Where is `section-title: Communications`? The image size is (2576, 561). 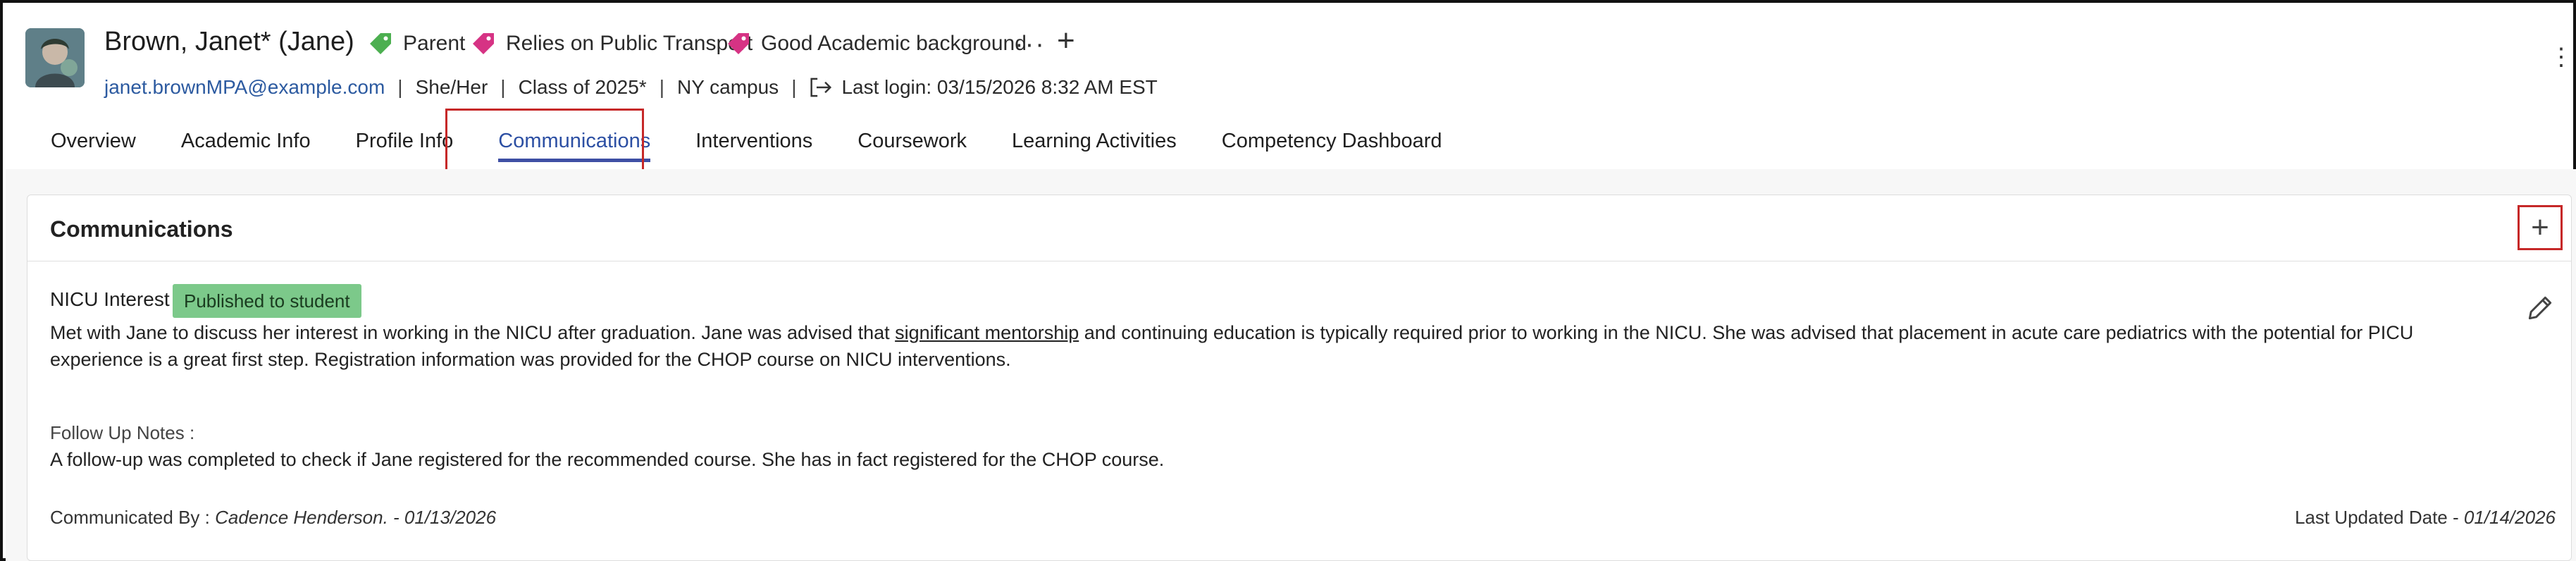 section-title: Communications is located at coordinates (141, 229).